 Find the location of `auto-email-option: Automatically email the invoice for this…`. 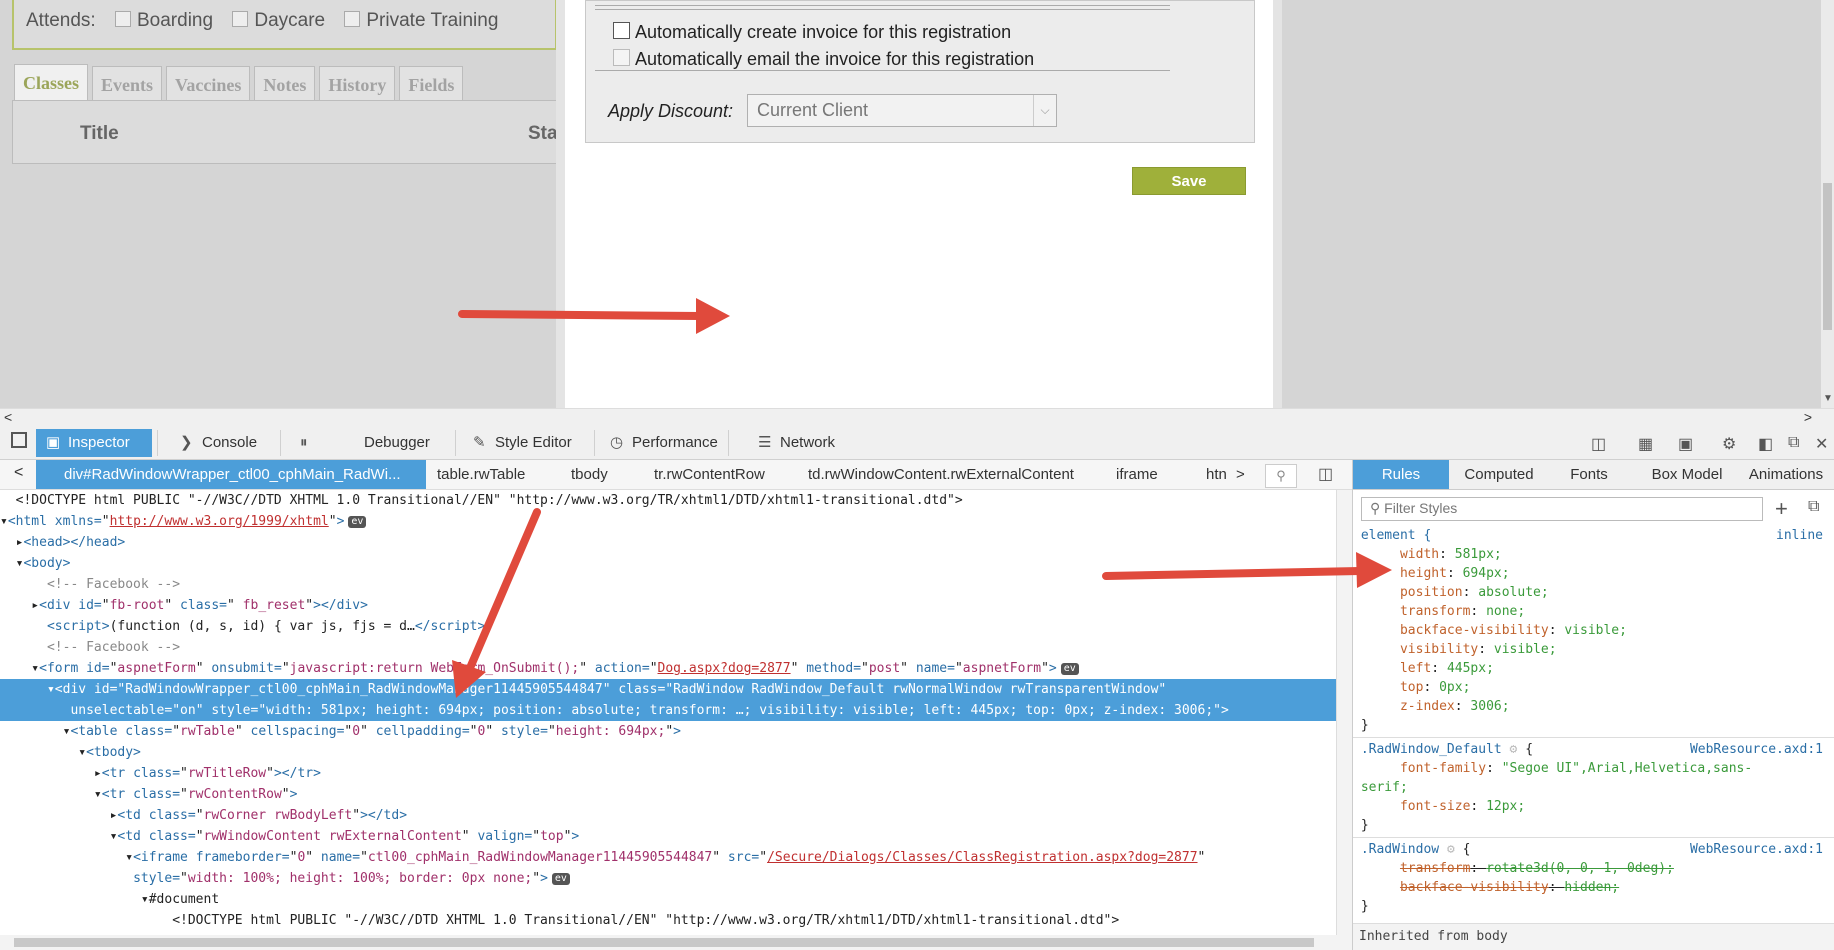

auto-email-option: Automatically email the invoice for this… is located at coordinates (823, 59).